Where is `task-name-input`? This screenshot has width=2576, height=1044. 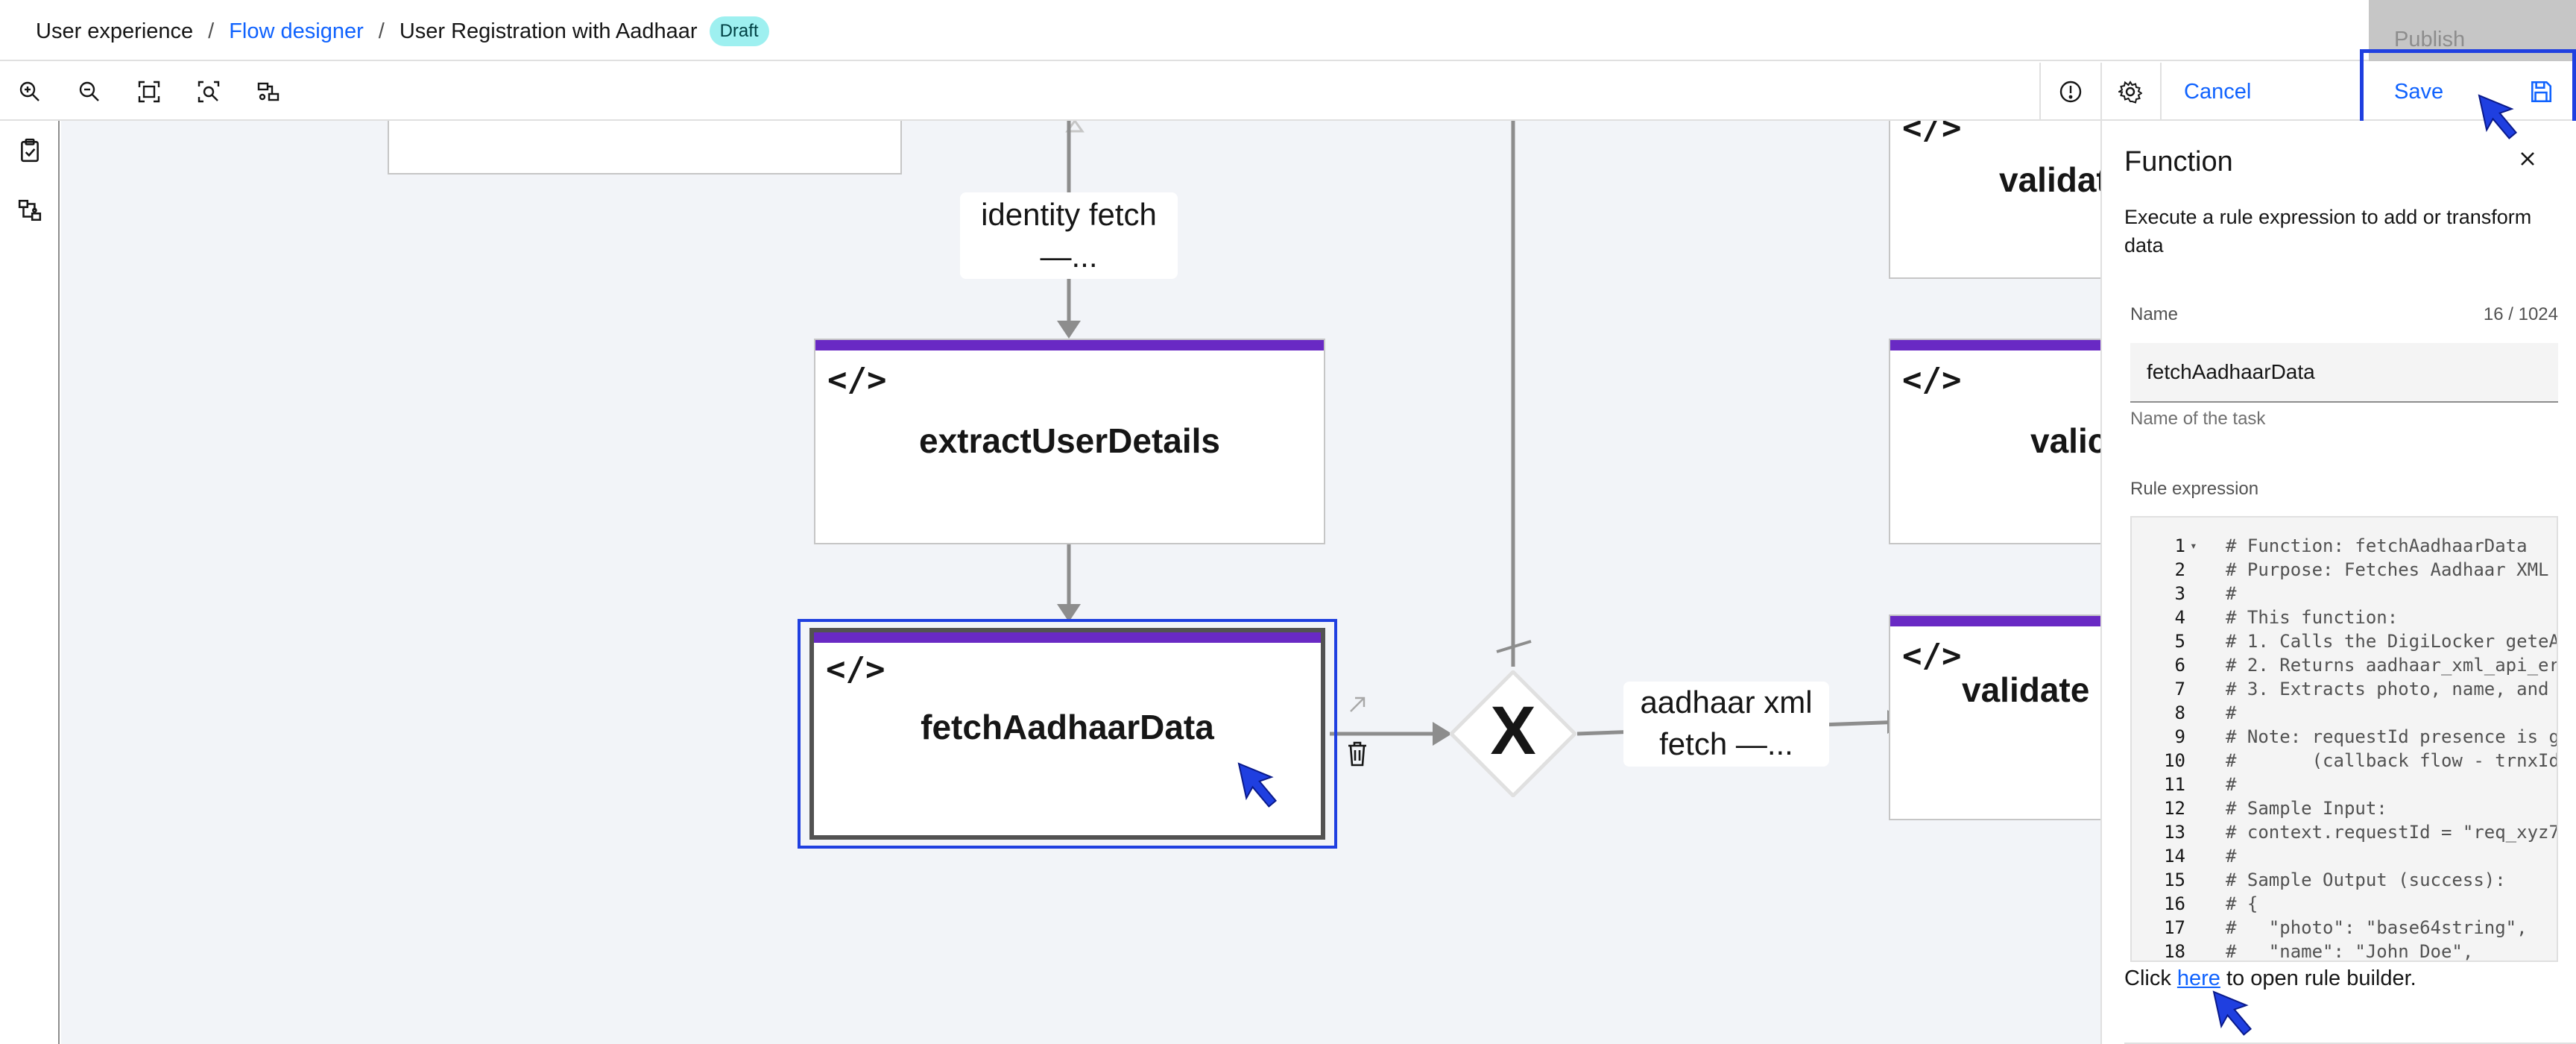 task-name-input is located at coordinates (2344, 373).